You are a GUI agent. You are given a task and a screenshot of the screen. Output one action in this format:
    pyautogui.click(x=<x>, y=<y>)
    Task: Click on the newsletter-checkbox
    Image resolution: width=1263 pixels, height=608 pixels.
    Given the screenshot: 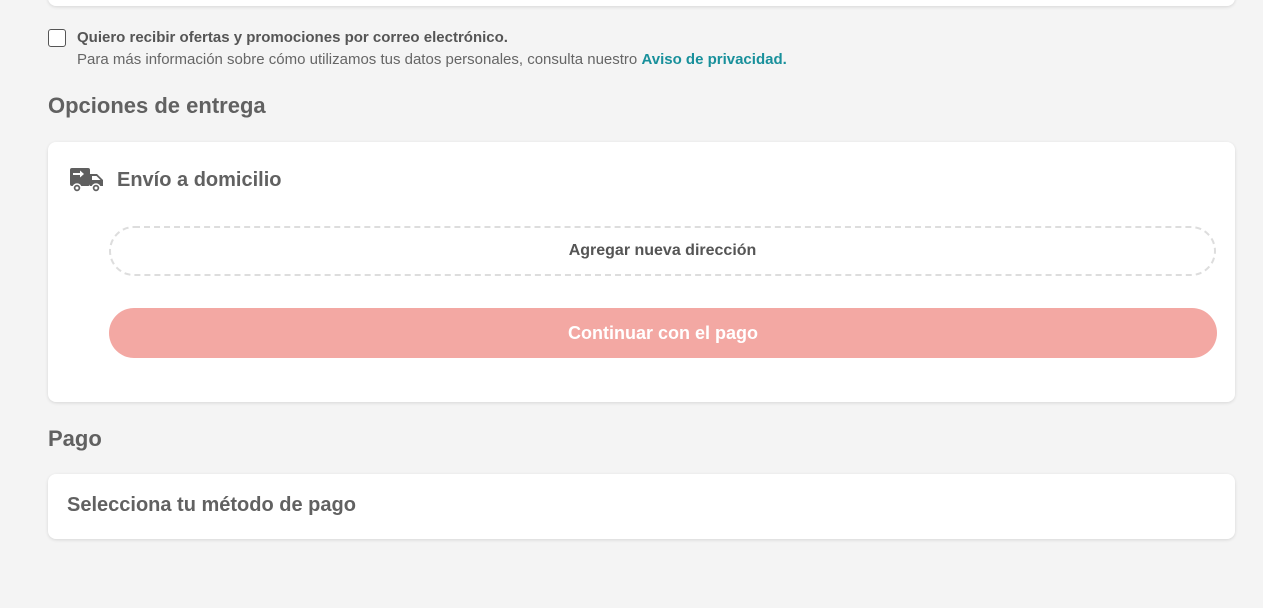 What is the action you would take?
    pyautogui.click(x=57, y=38)
    